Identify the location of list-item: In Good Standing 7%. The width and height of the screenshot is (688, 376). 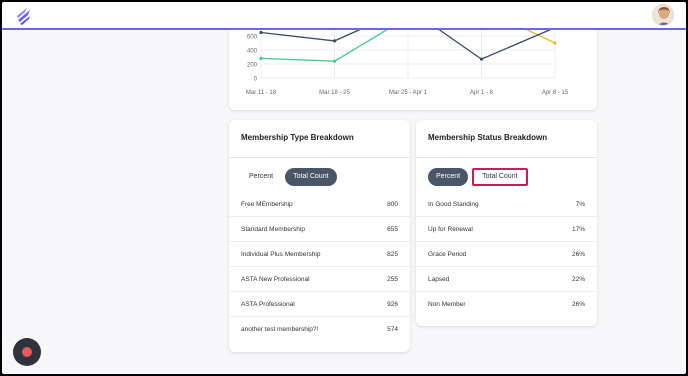
(506, 204).